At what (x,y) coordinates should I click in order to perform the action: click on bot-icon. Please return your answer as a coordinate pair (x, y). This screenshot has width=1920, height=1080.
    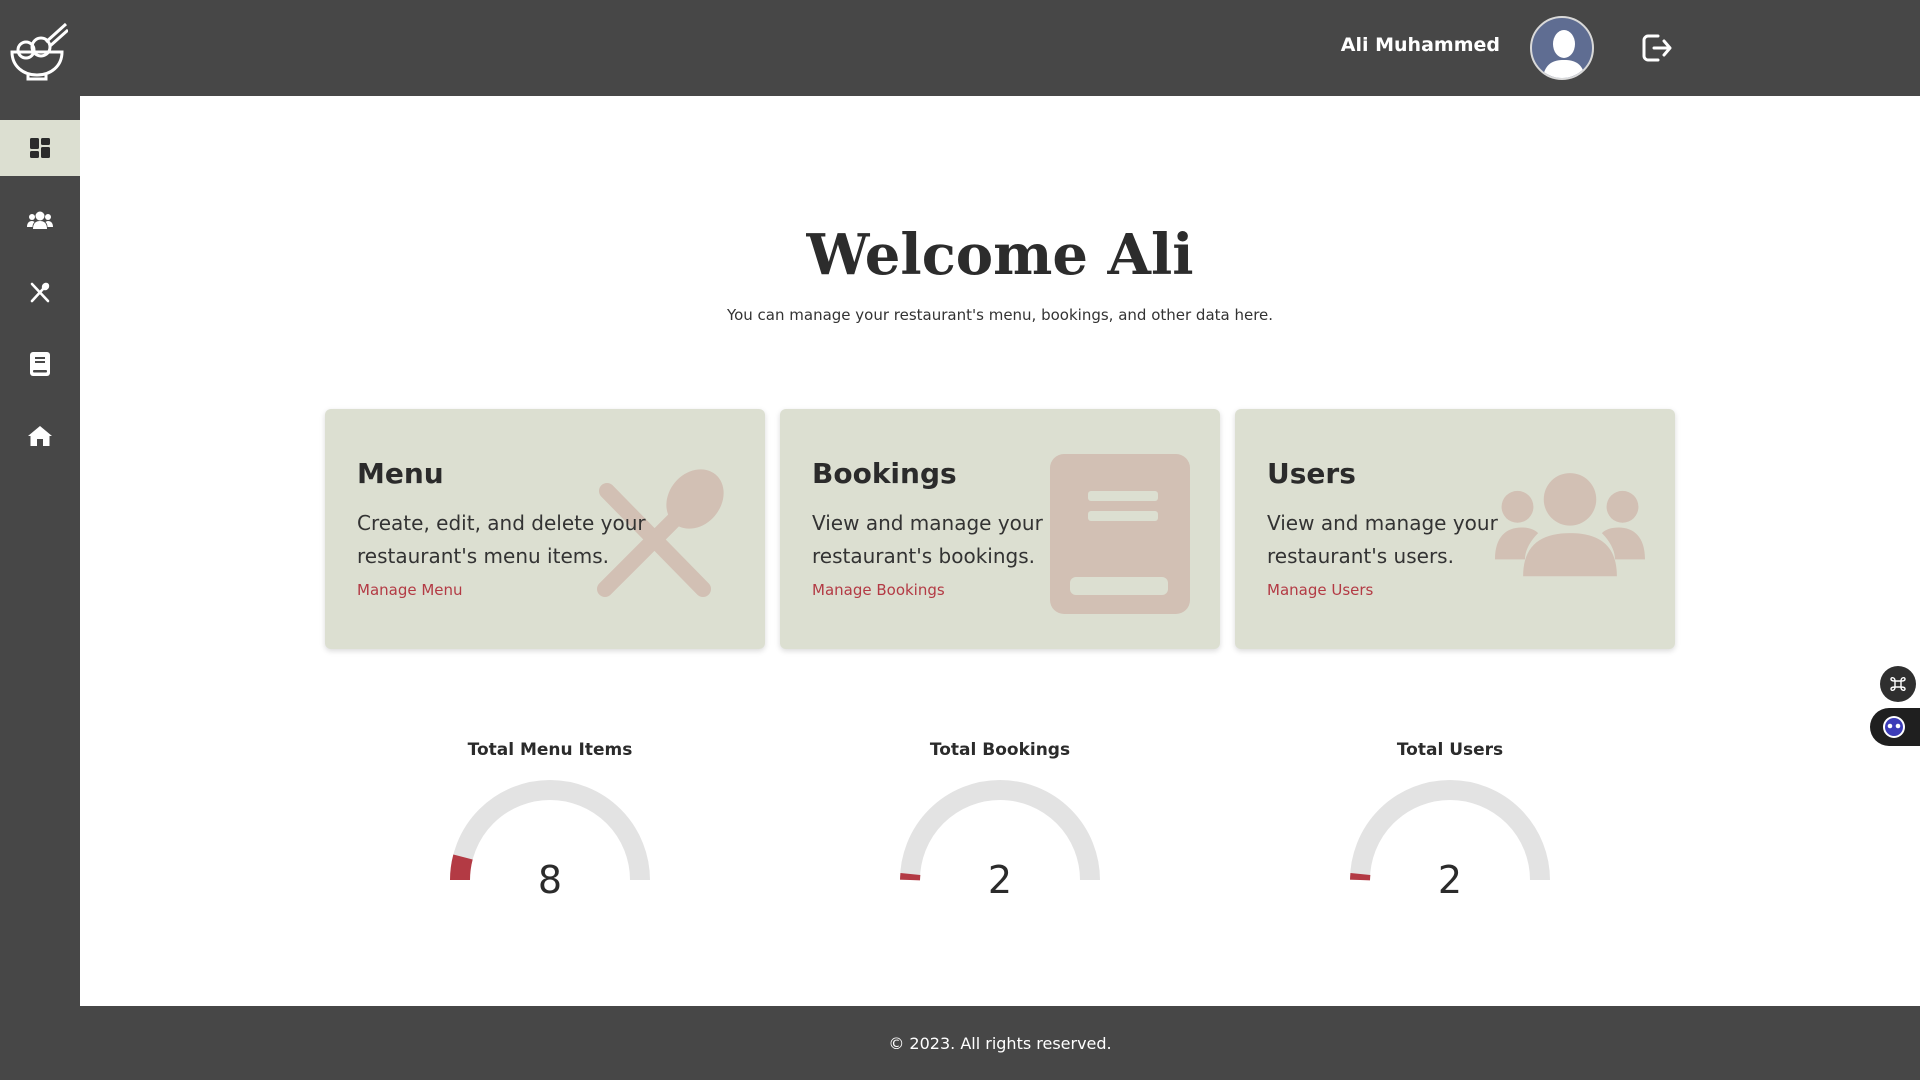
    Looking at the image, I should click on (1894, 727).